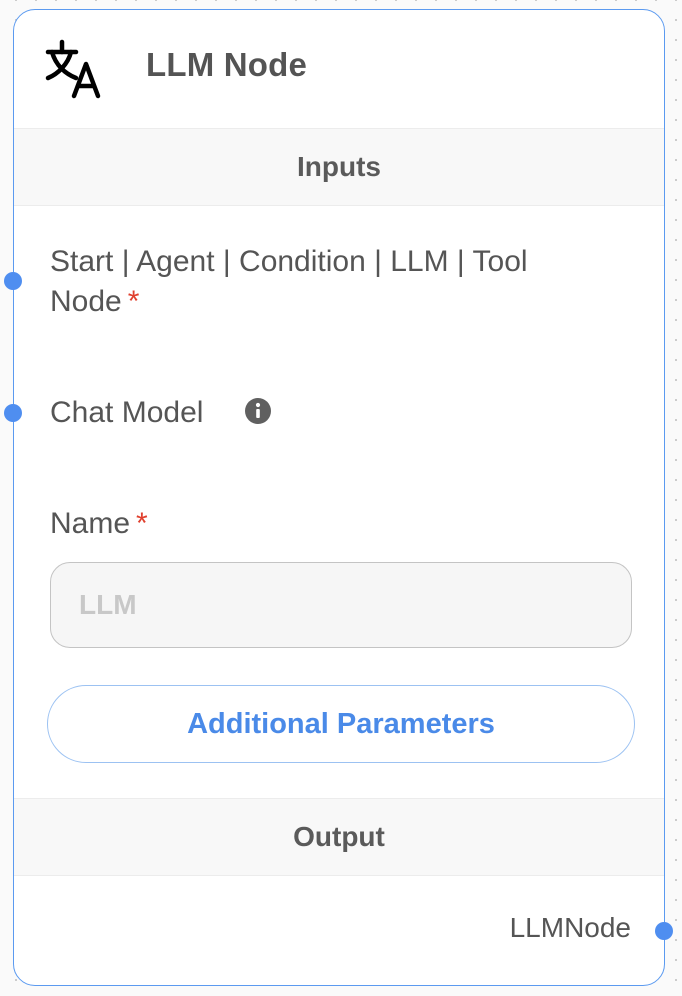 This screenshot has width=682, height=996. I want to click on name-label: Name *, so click(99, 524).